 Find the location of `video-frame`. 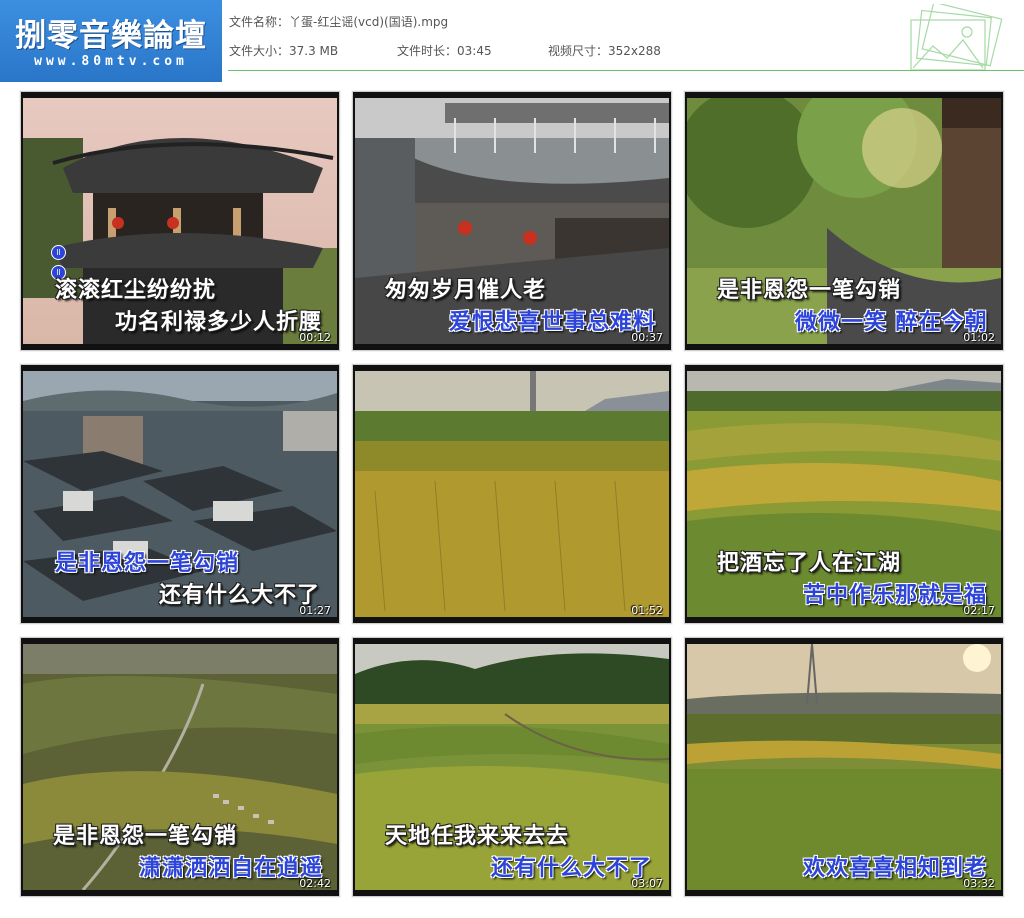

video-frame is located at coordinates (512, 494).